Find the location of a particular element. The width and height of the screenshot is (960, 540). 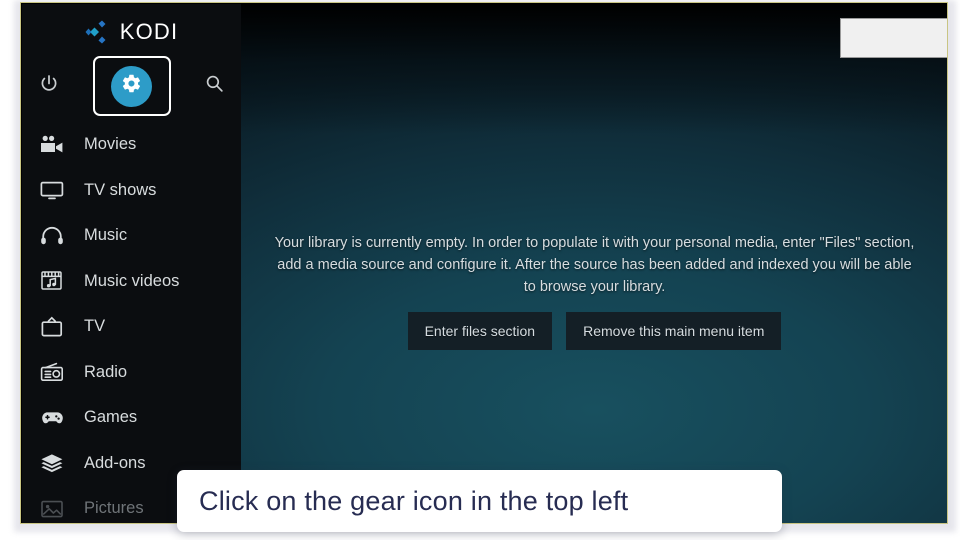

search-button is located at coordinates (215, 86).